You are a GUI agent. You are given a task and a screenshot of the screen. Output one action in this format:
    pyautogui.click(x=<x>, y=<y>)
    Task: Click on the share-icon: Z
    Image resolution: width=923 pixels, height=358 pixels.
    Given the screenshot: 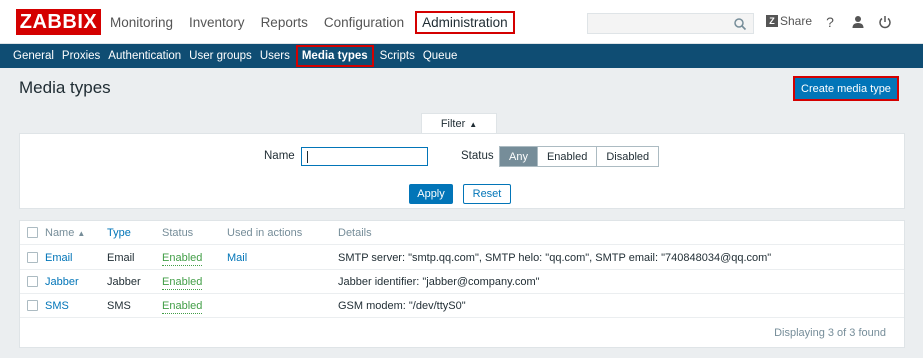 What is the action you would take?
    pyautogui.click(x=772, y=21)
    